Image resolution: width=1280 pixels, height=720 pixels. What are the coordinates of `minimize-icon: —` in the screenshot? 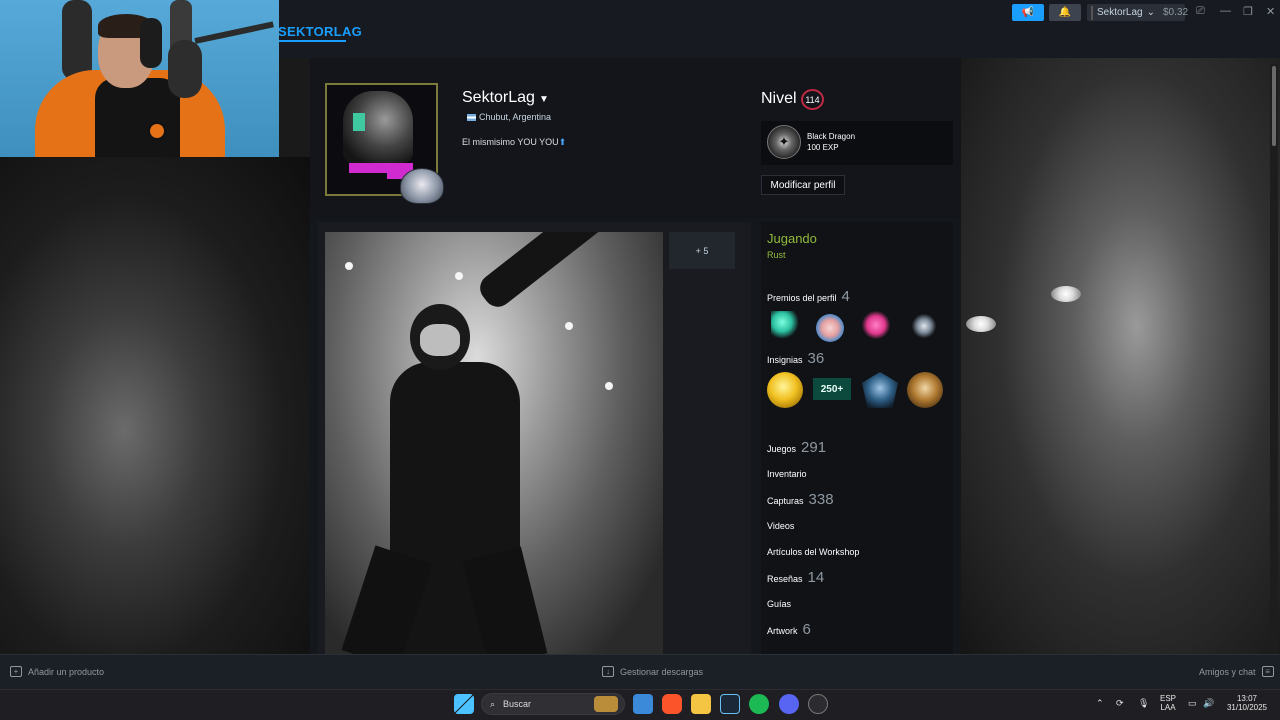 It's located at (1225, 11).